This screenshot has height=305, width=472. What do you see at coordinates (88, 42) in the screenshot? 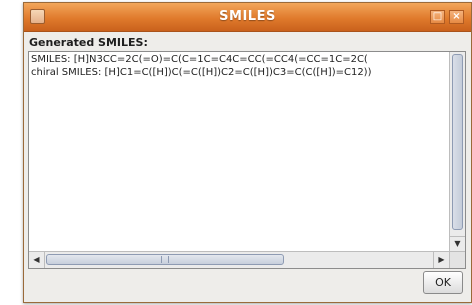
I see `section-heading: Generated SMILES:` at bounding box center [88, 42].